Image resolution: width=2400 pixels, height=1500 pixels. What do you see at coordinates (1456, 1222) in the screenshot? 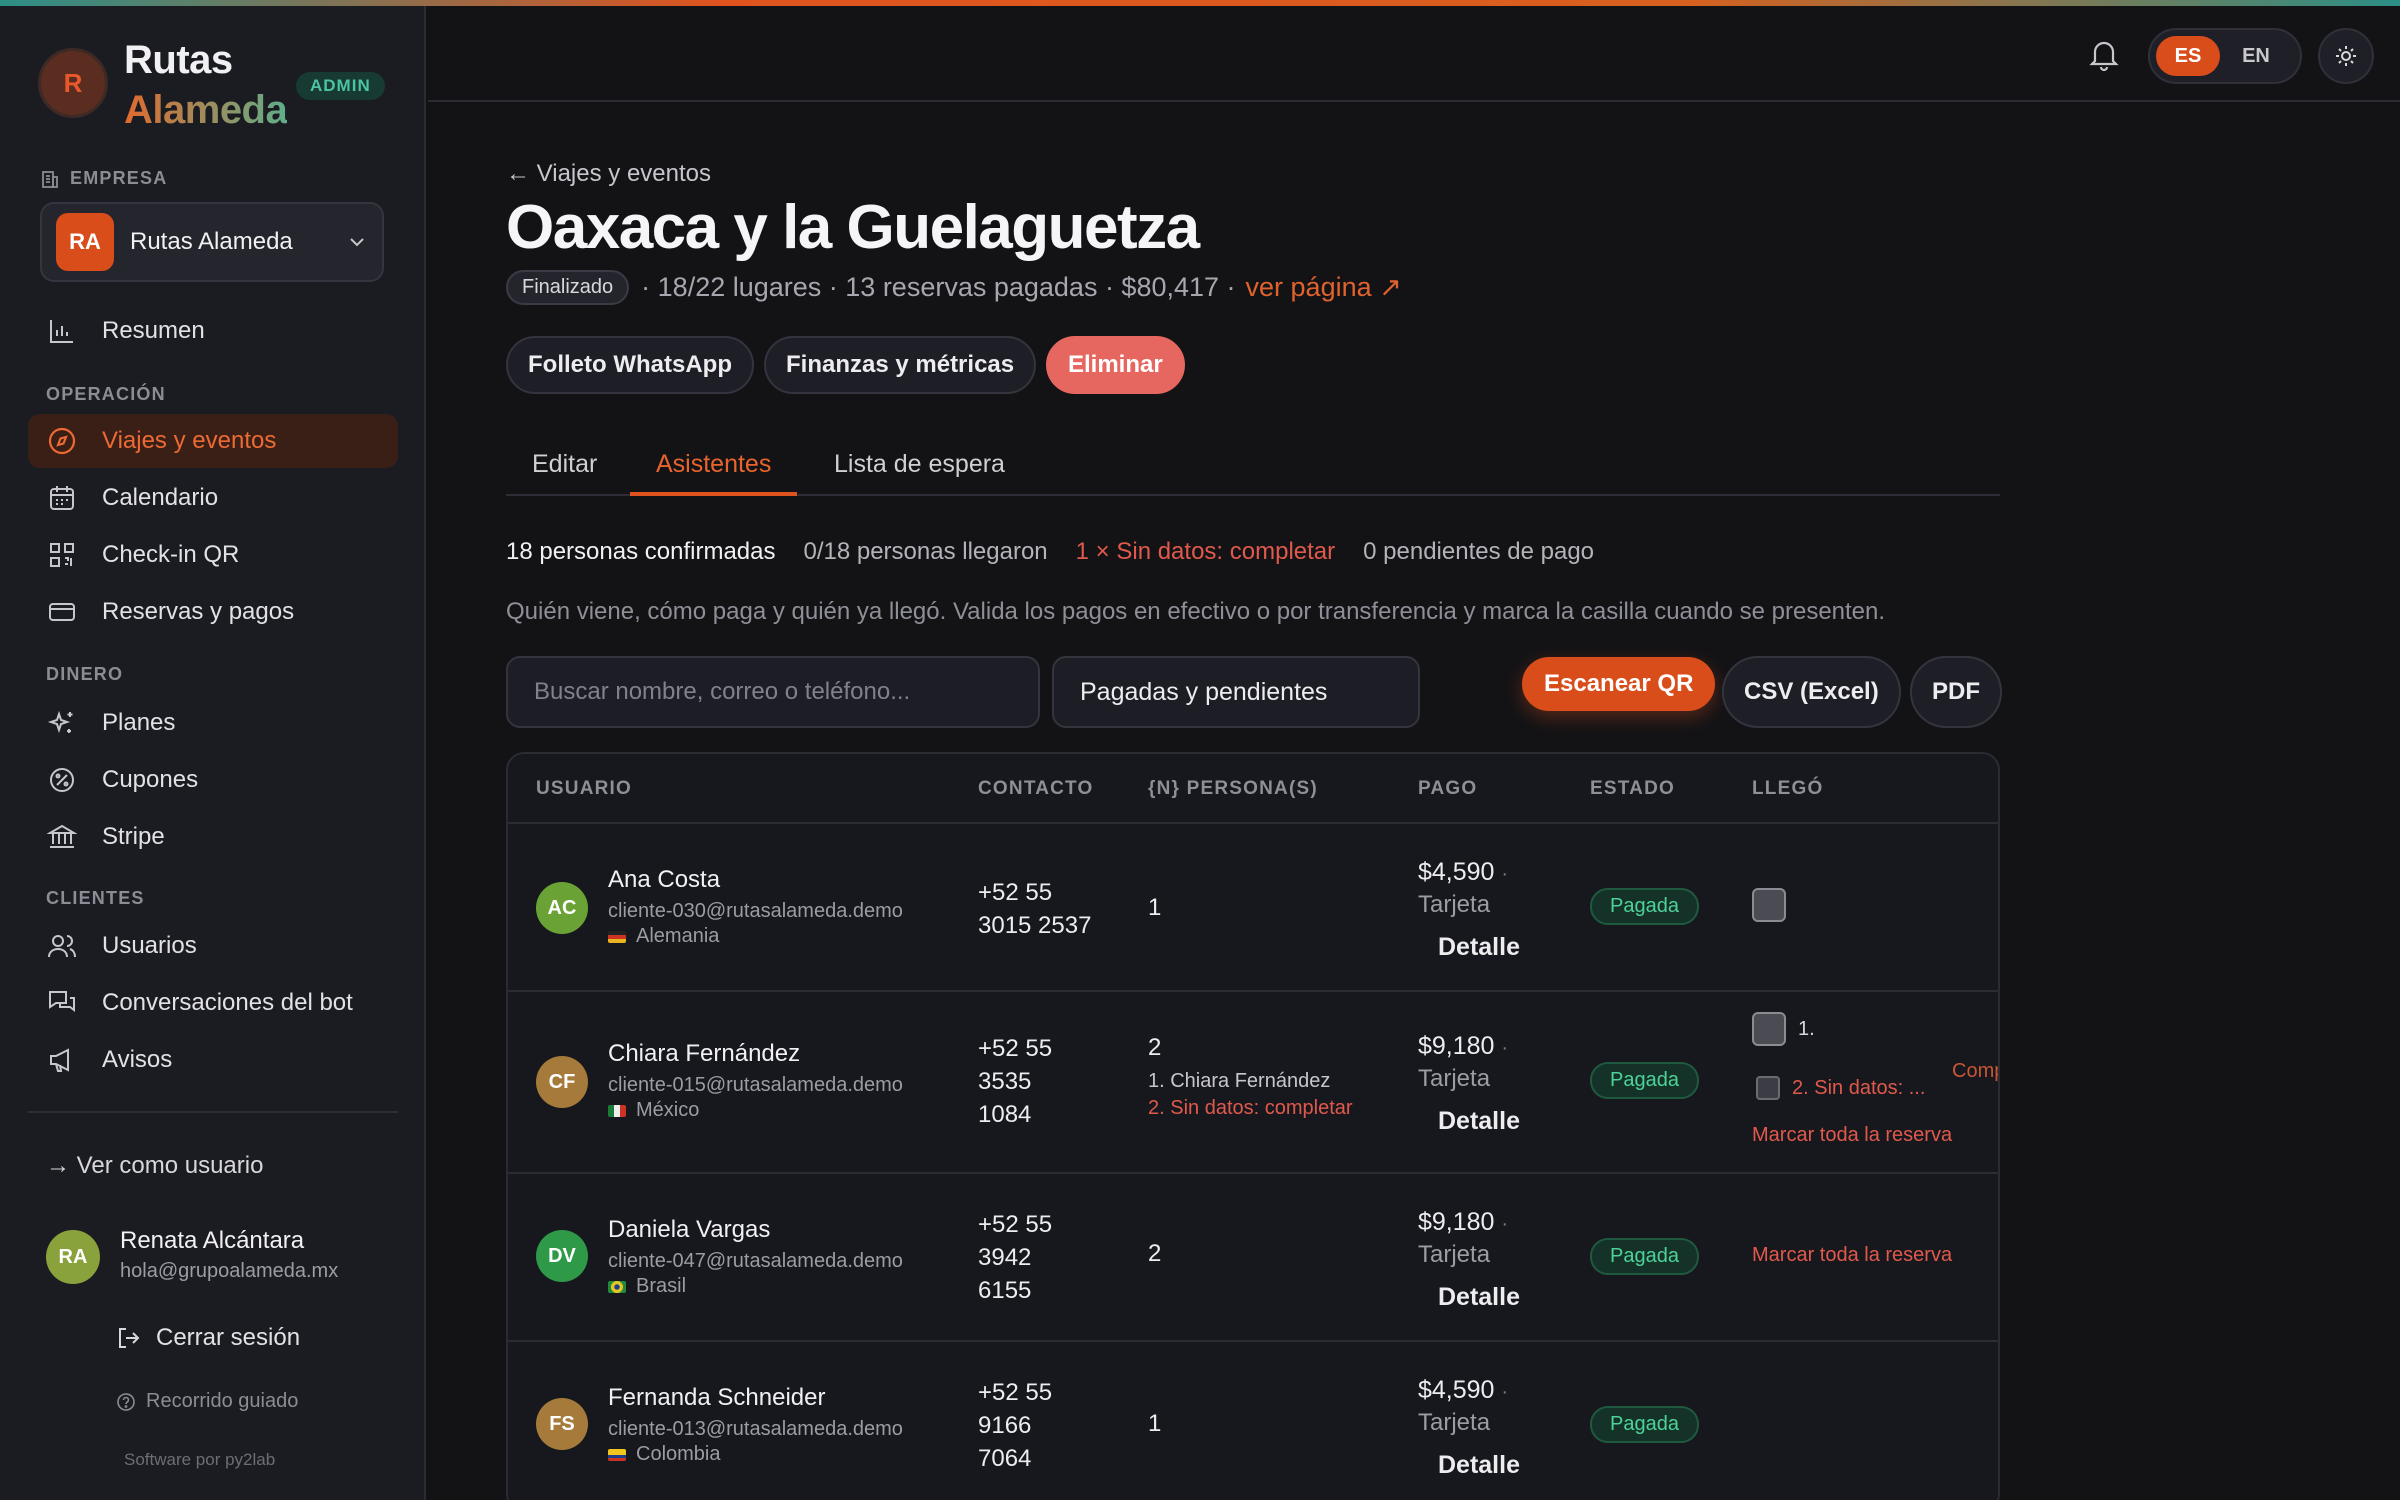
I see `payment-amount: $9,180` at bounding box center [1456, 1222].